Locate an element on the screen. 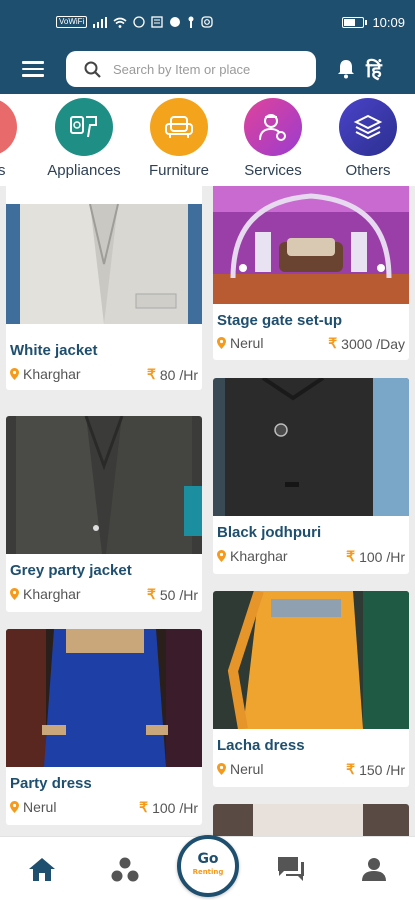 The image size is (415, 900). product-card: Grey party jacket Kharghar ₹ 50 /Hr is located at coordinates (104, 514).